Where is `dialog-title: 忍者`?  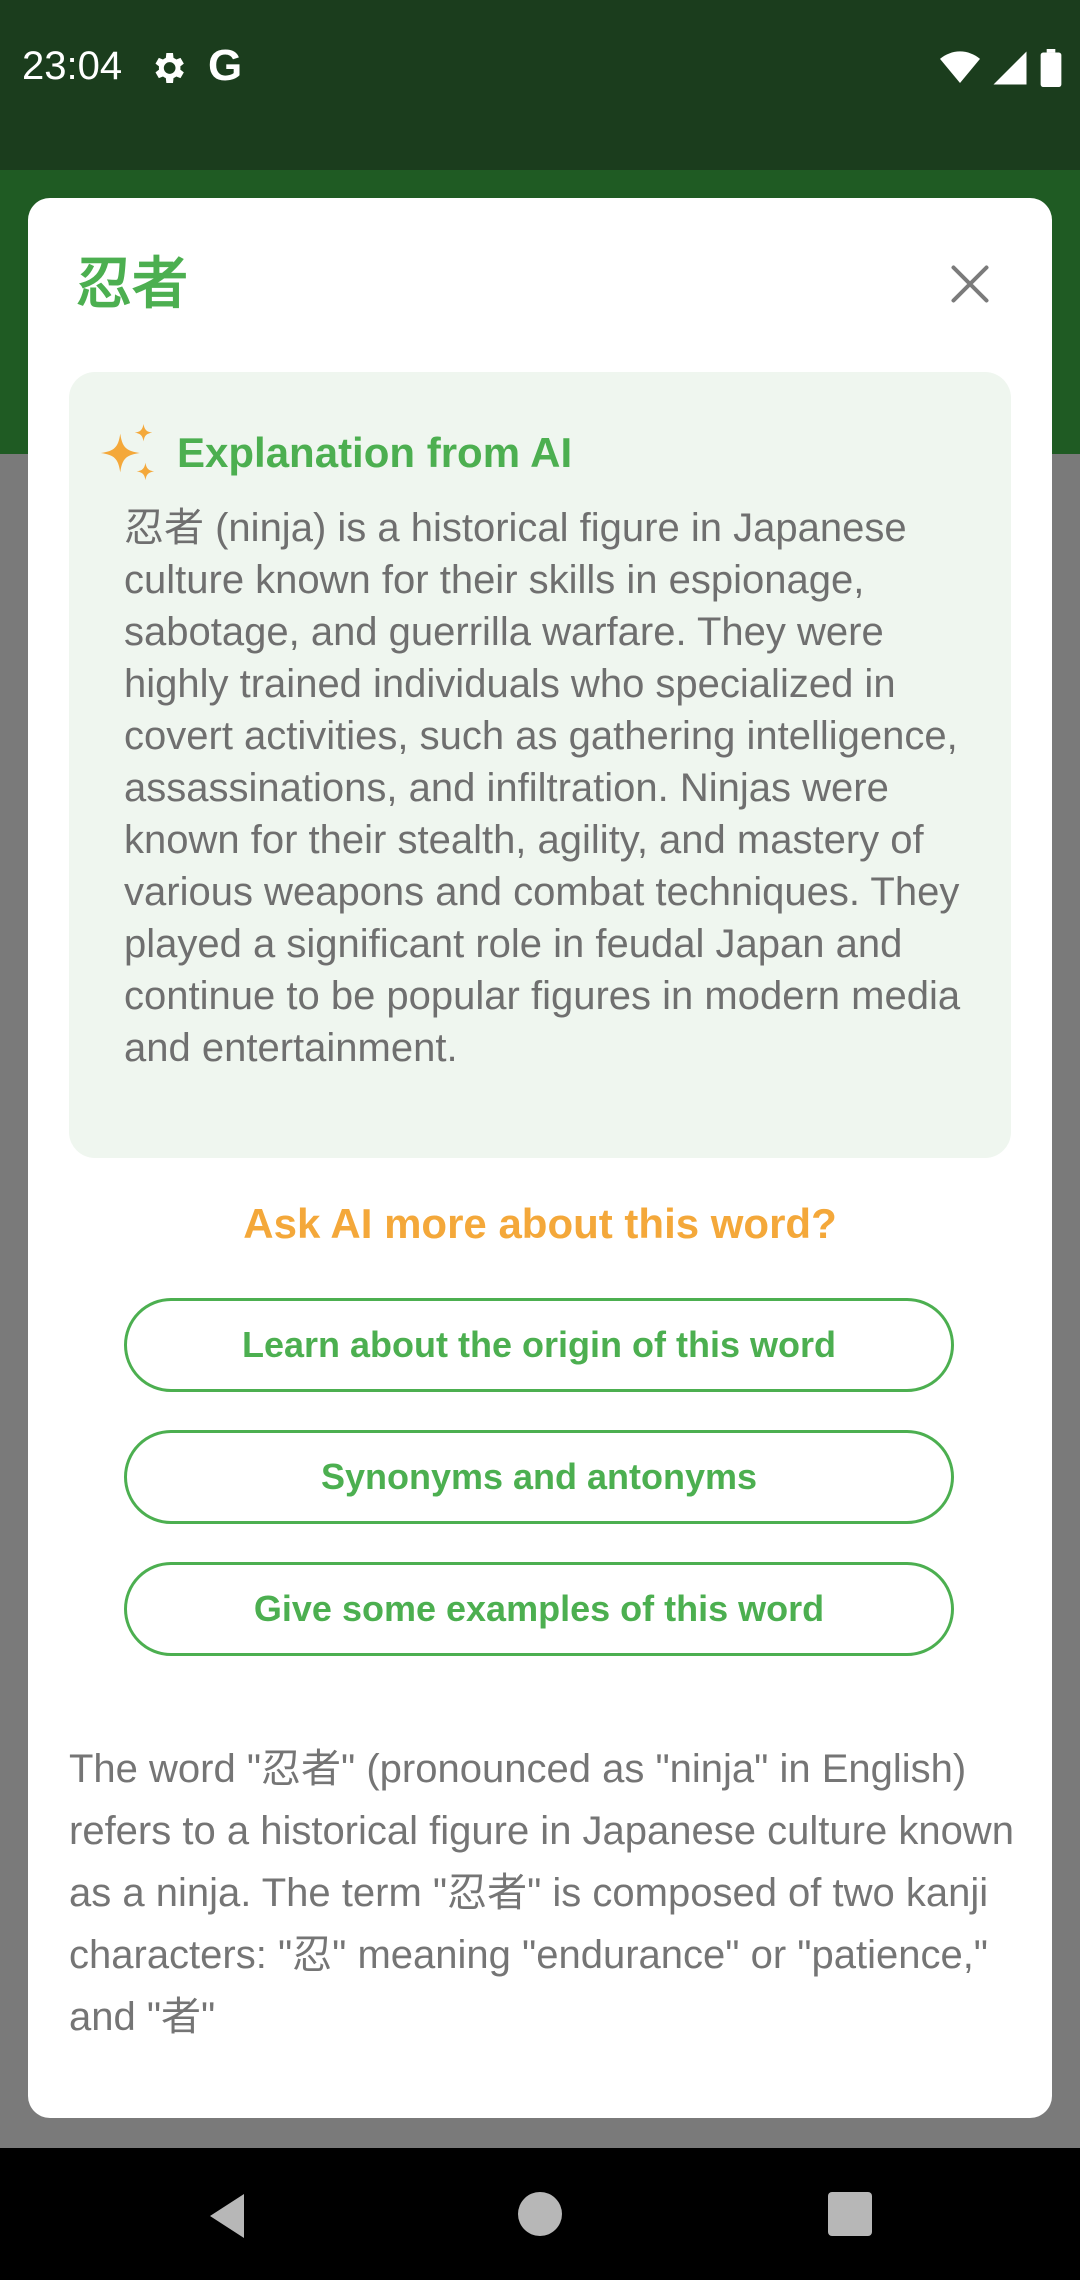
dialog-title: 忍者 is located at coordinates (132, 283).